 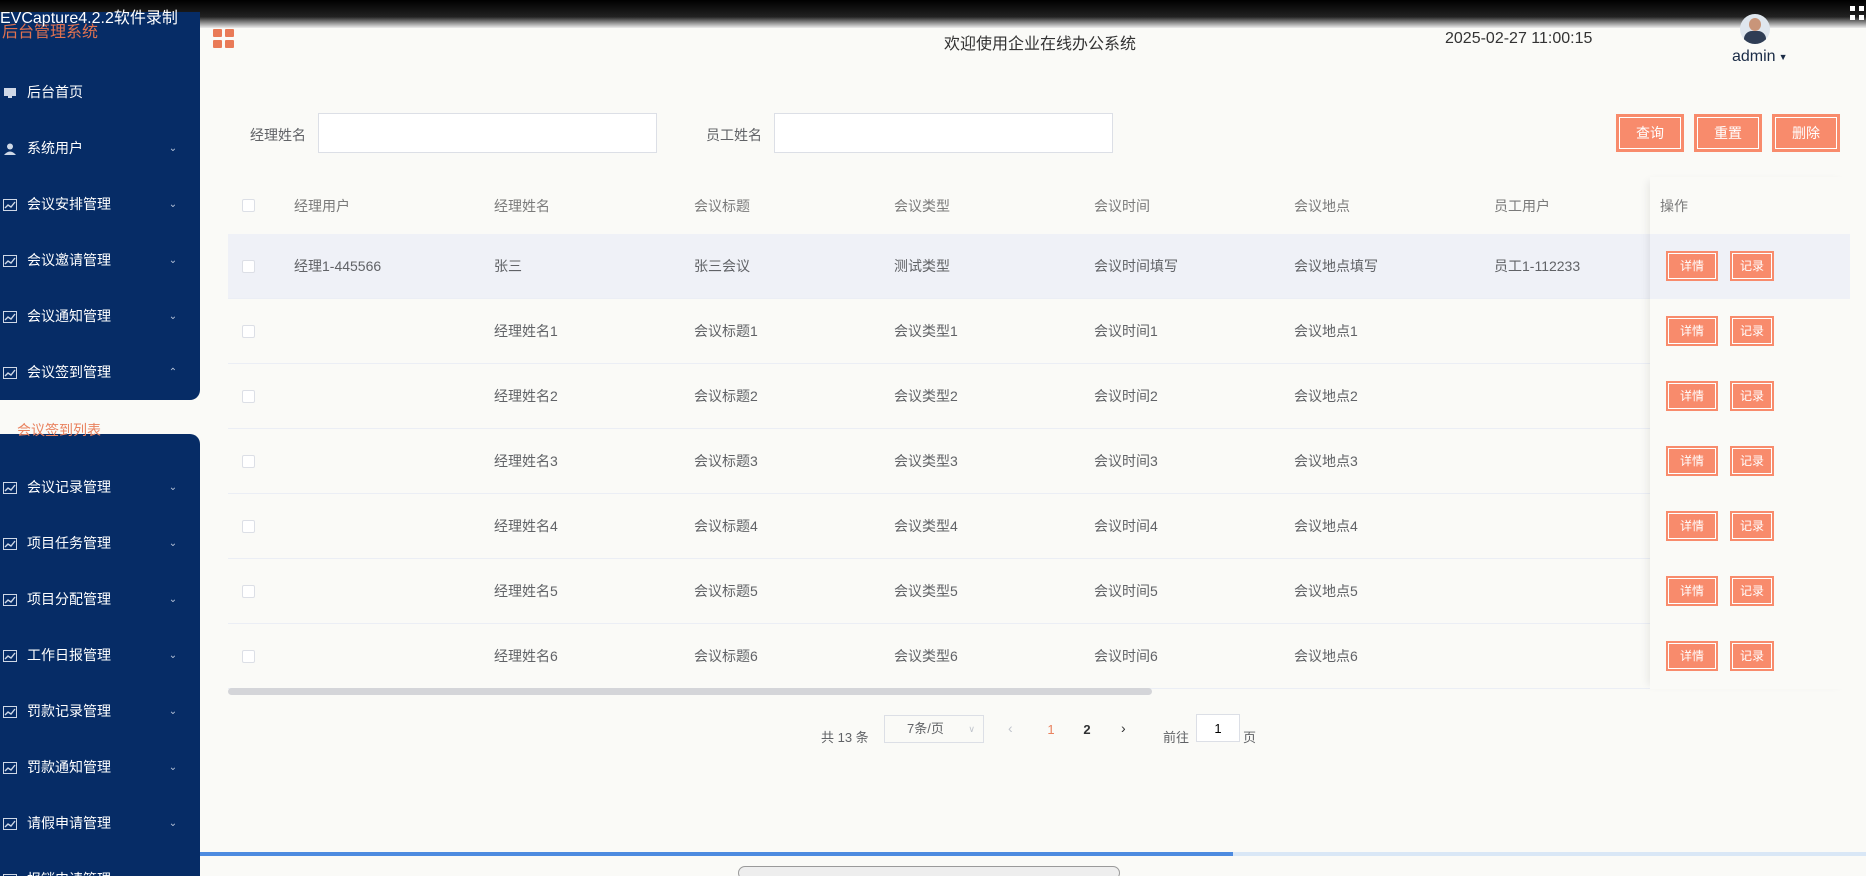 What do you see at coordinates (1126, 461) in the screenshot?
I see `table-cell: 会议时间3` at bounding box center [1126, 461].